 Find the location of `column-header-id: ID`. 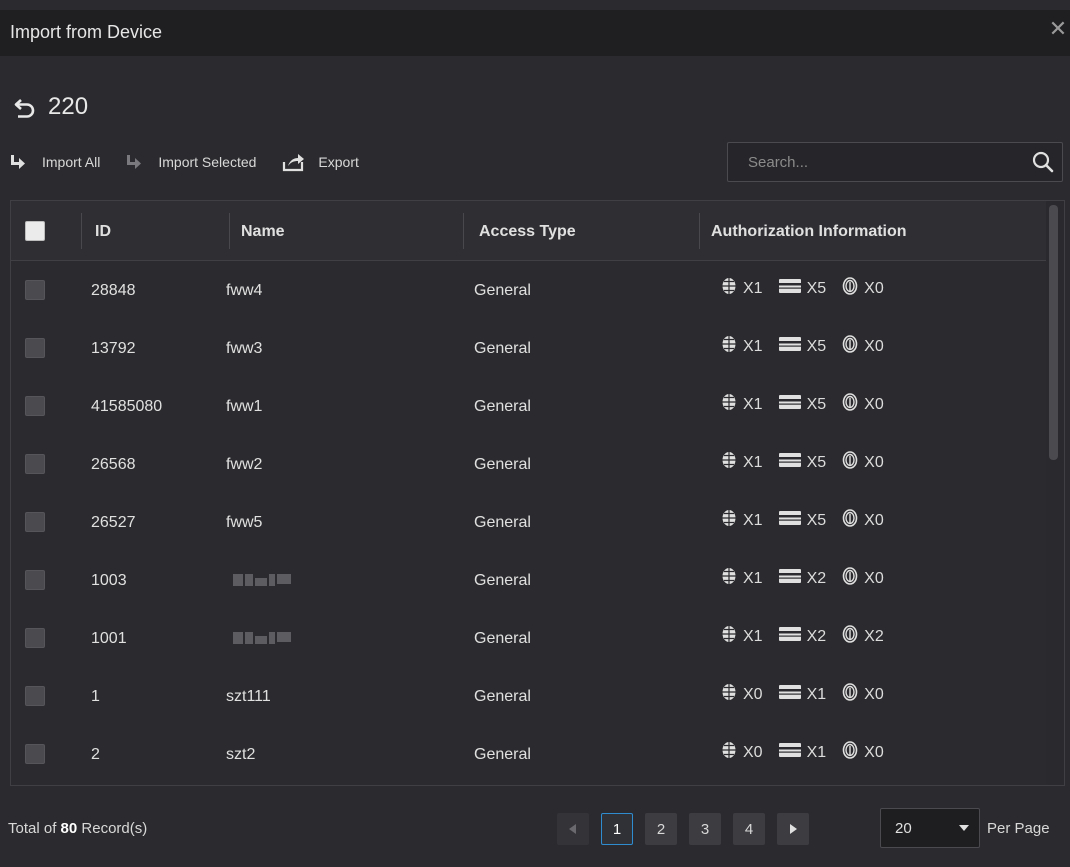

column-header-id: ID is located at coordinates (103, 232).